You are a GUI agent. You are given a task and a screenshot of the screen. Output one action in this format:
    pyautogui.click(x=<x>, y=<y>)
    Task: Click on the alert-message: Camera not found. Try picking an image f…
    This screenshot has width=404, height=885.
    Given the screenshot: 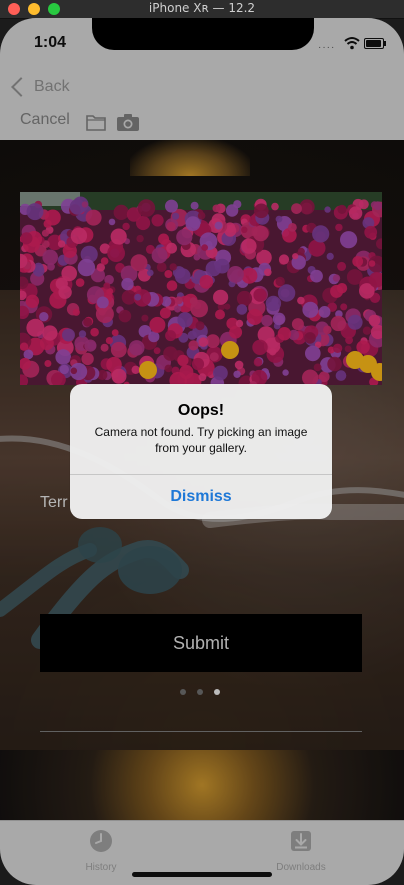 What is the action you would take?
    pyautogui.click(x=201, y=440)
    